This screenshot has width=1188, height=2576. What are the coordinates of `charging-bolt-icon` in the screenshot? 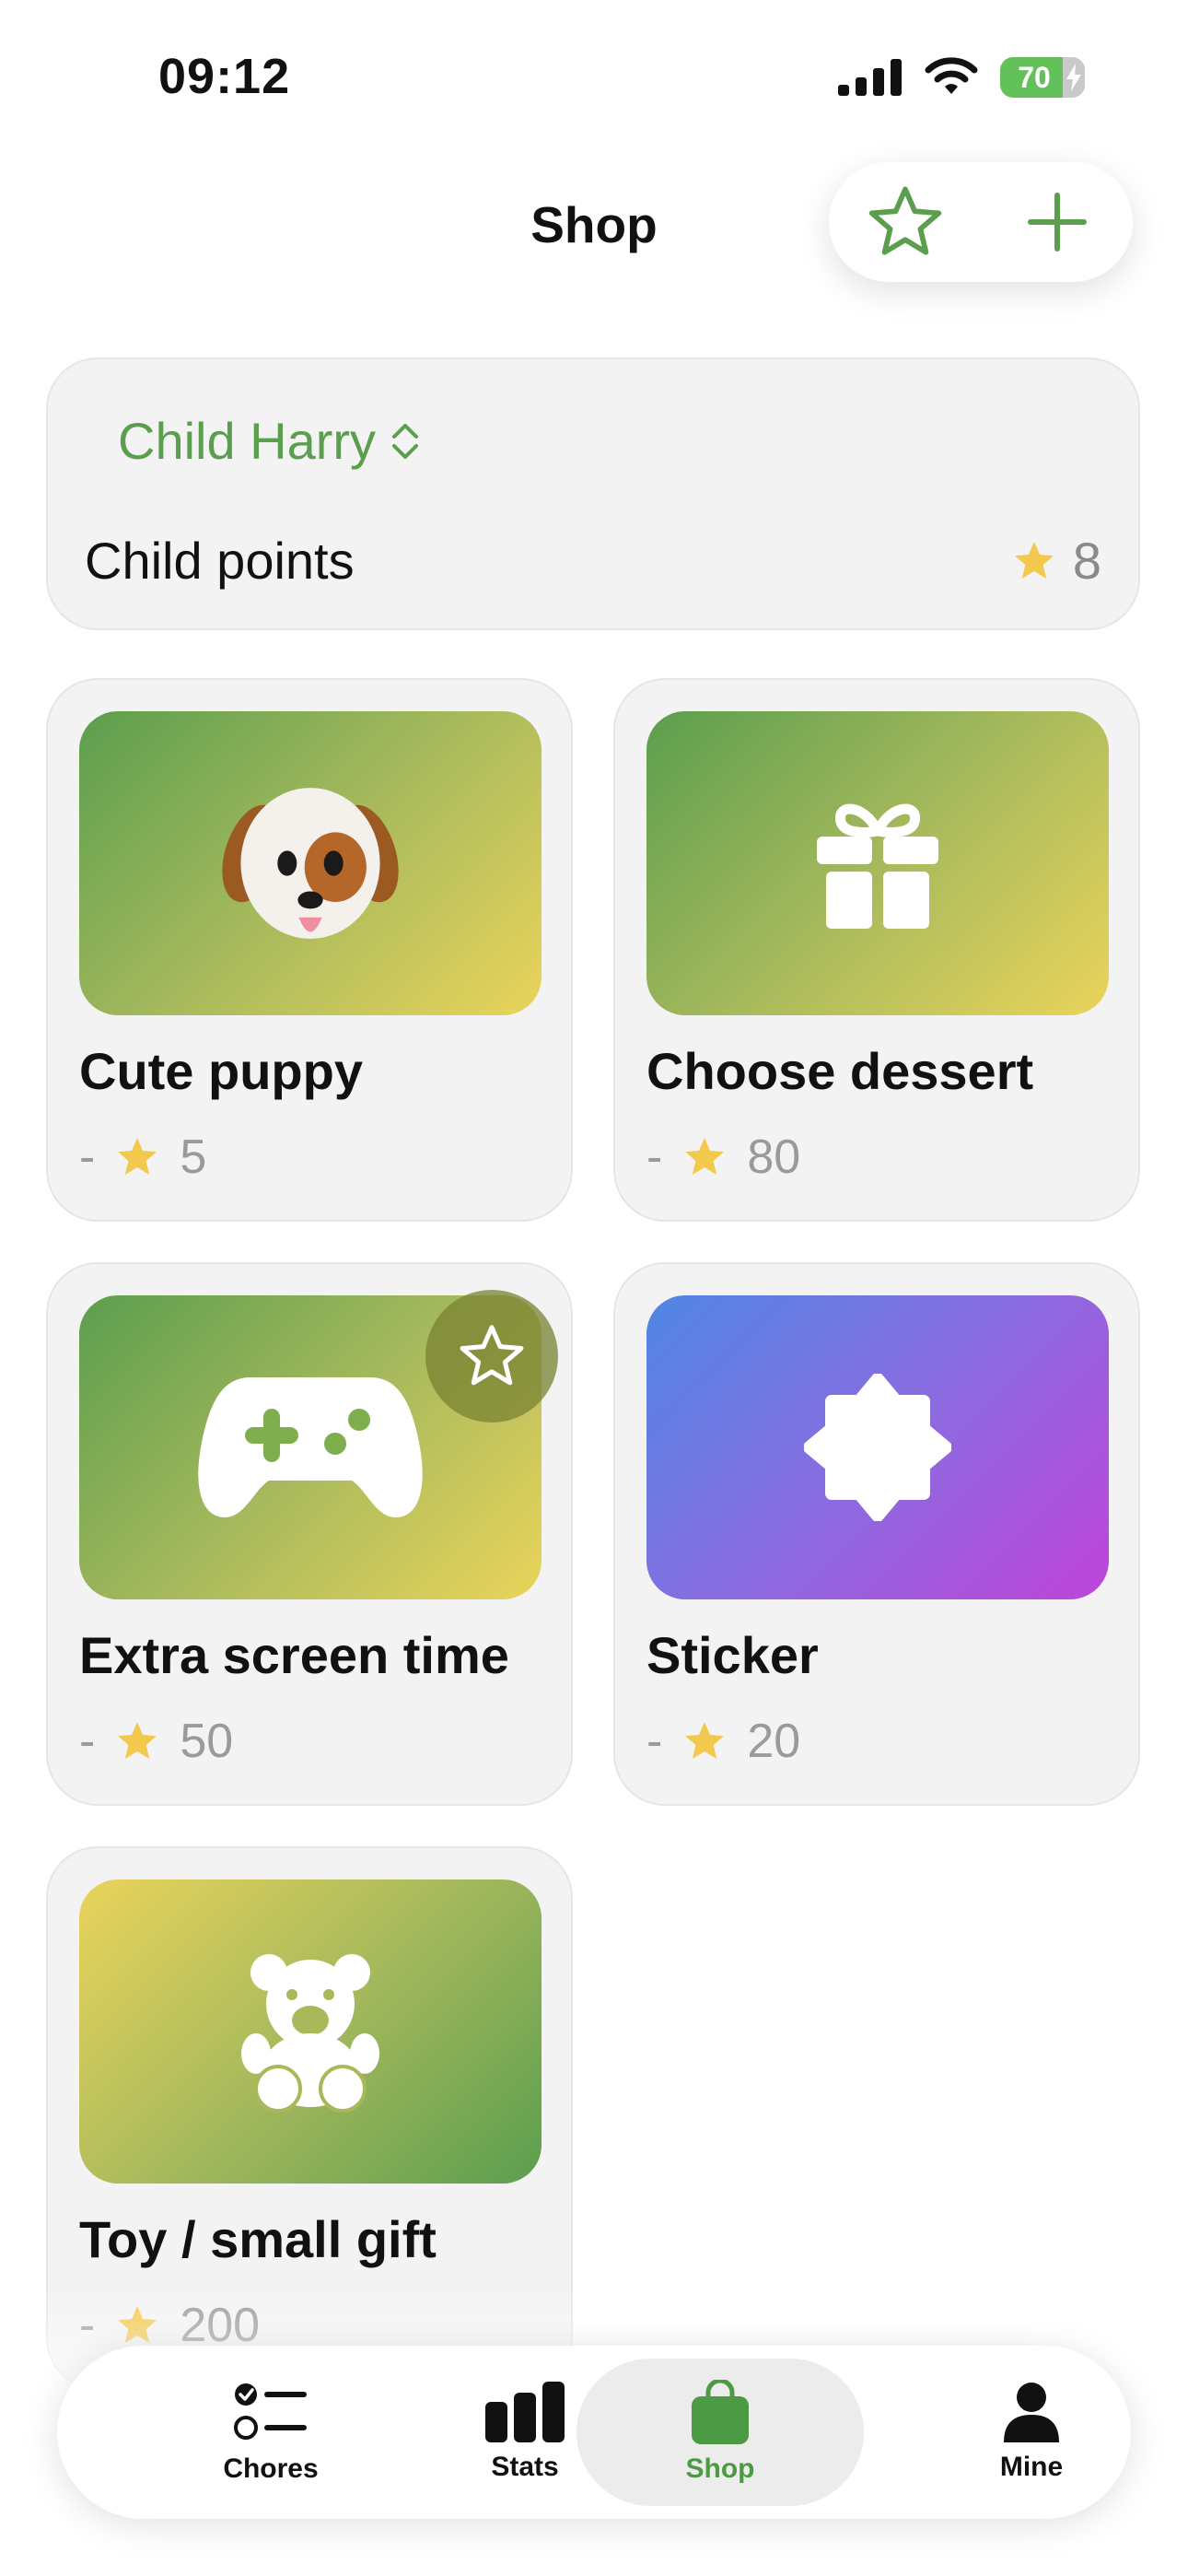 It's located at (1073, 77).